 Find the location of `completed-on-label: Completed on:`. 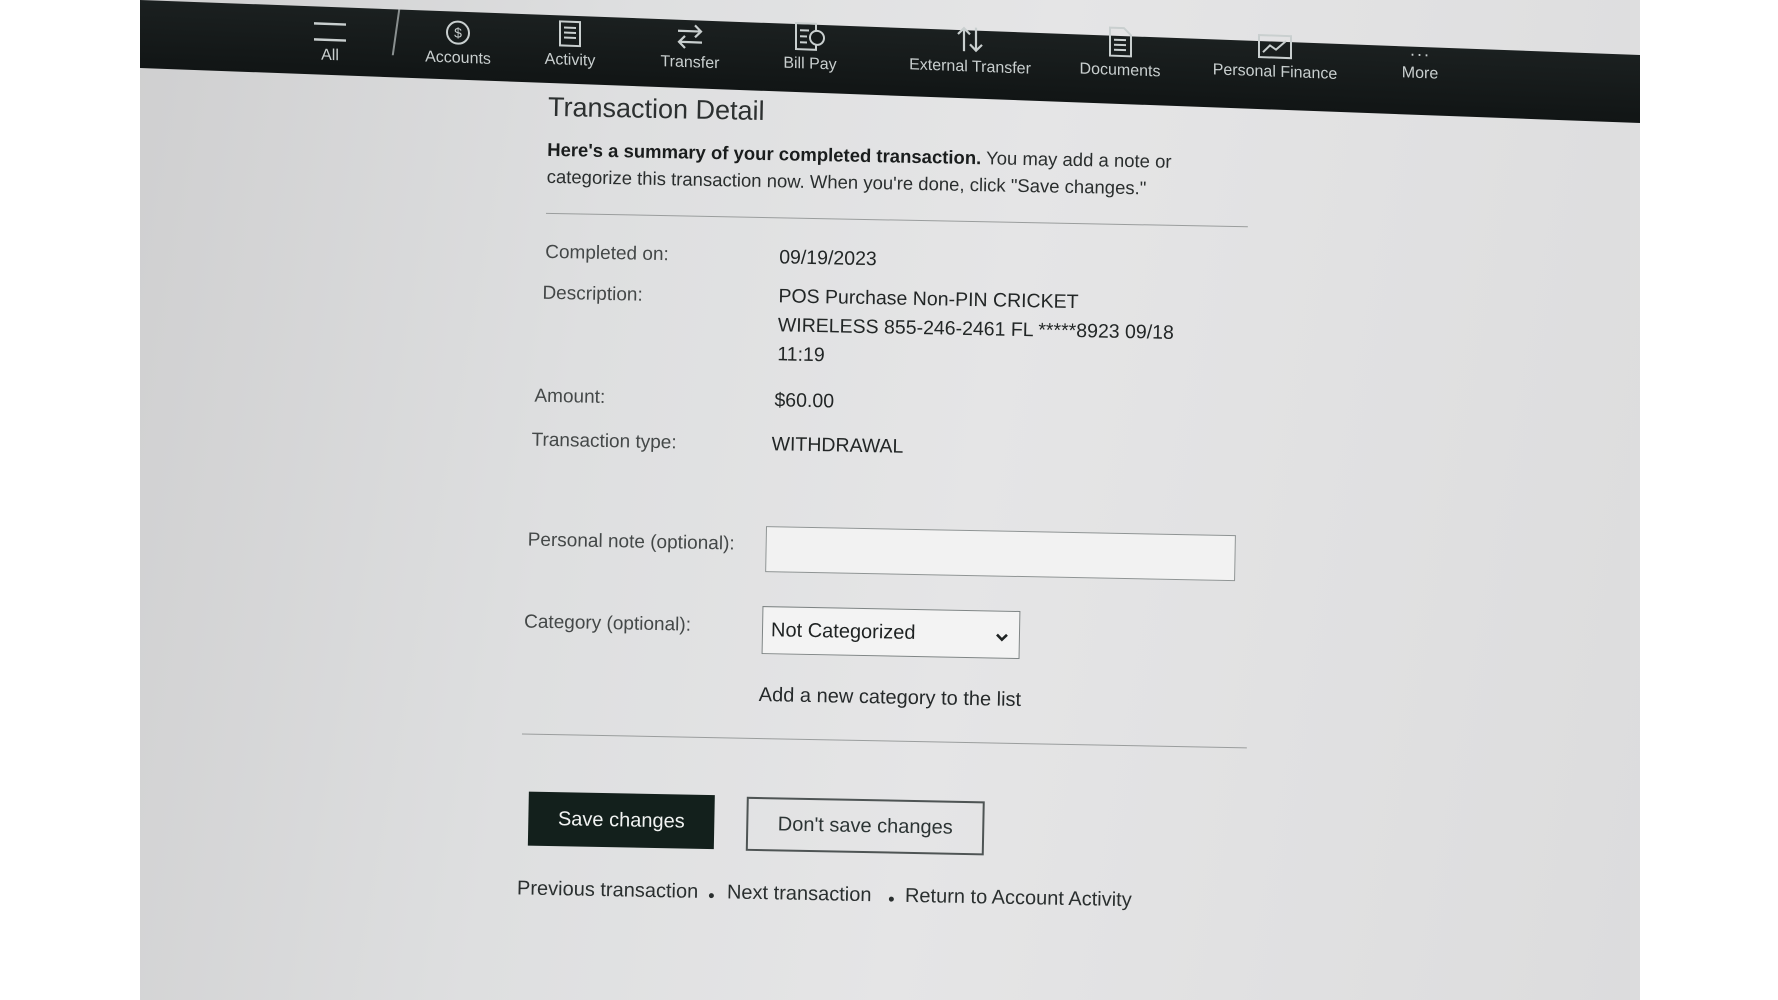

completed-on-label: Completed on: is located at coordinates (607, 253).